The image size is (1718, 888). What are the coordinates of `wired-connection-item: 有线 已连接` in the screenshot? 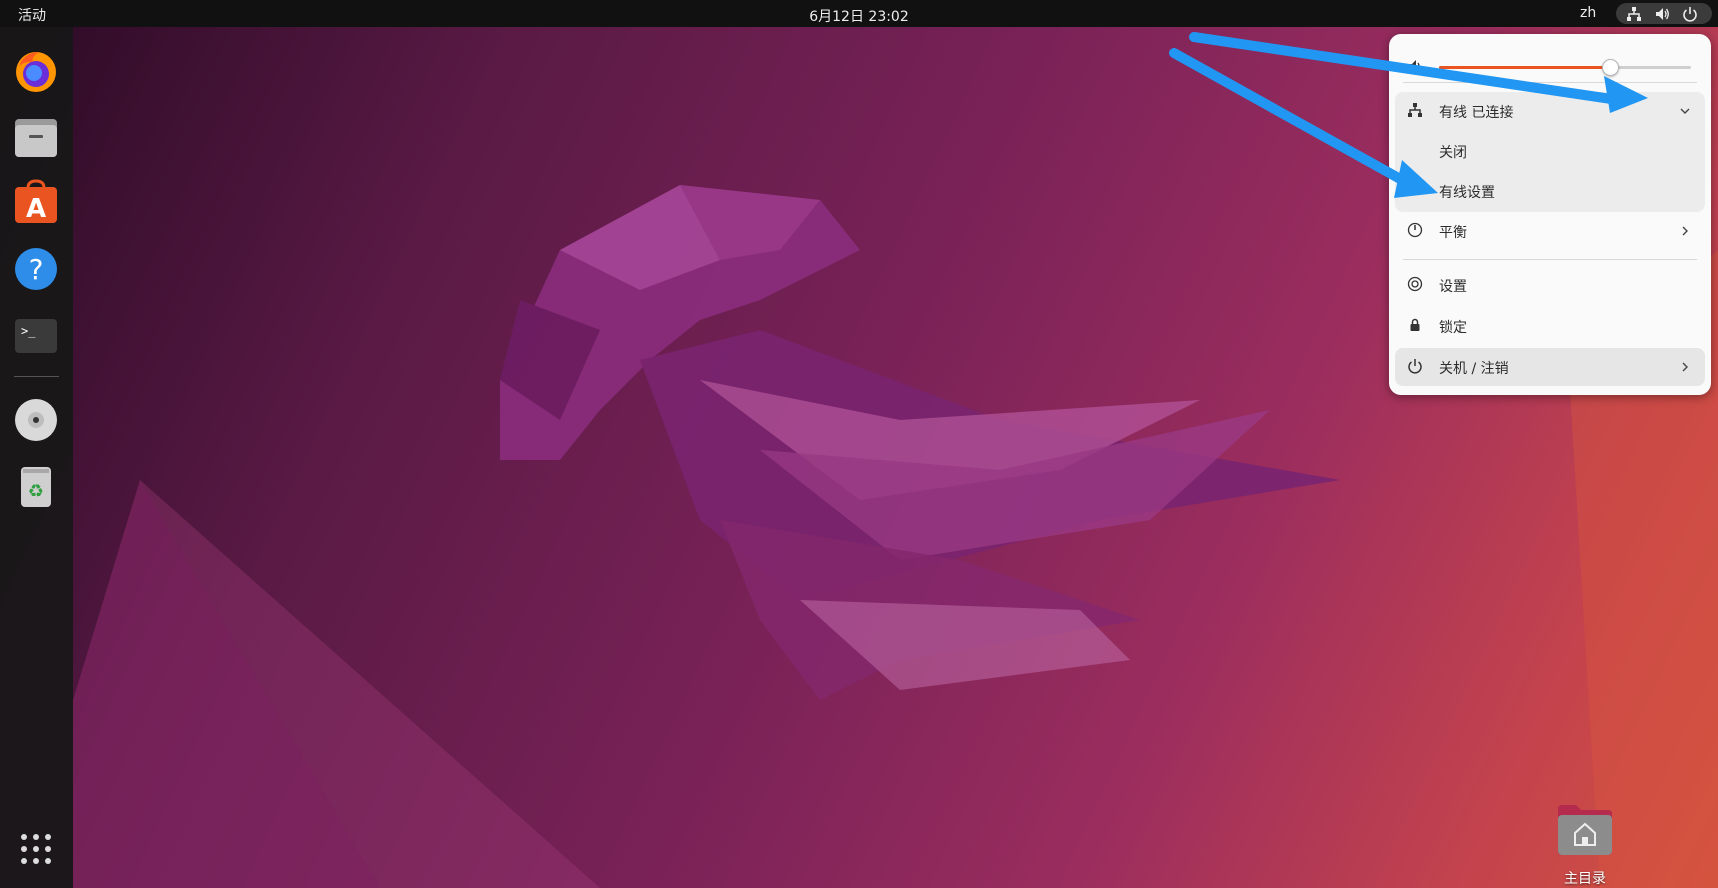 It's located at (1550, 111).